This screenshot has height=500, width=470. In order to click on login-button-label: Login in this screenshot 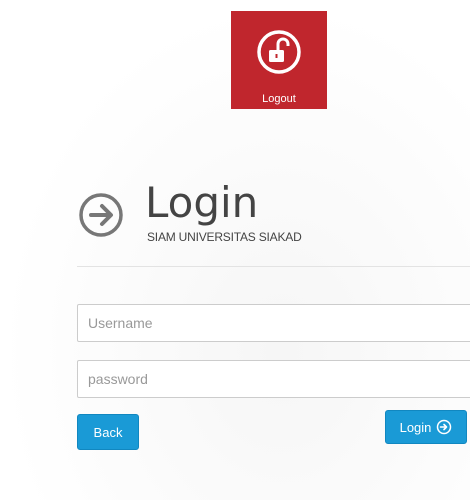, I will do `click(415, 427)`.